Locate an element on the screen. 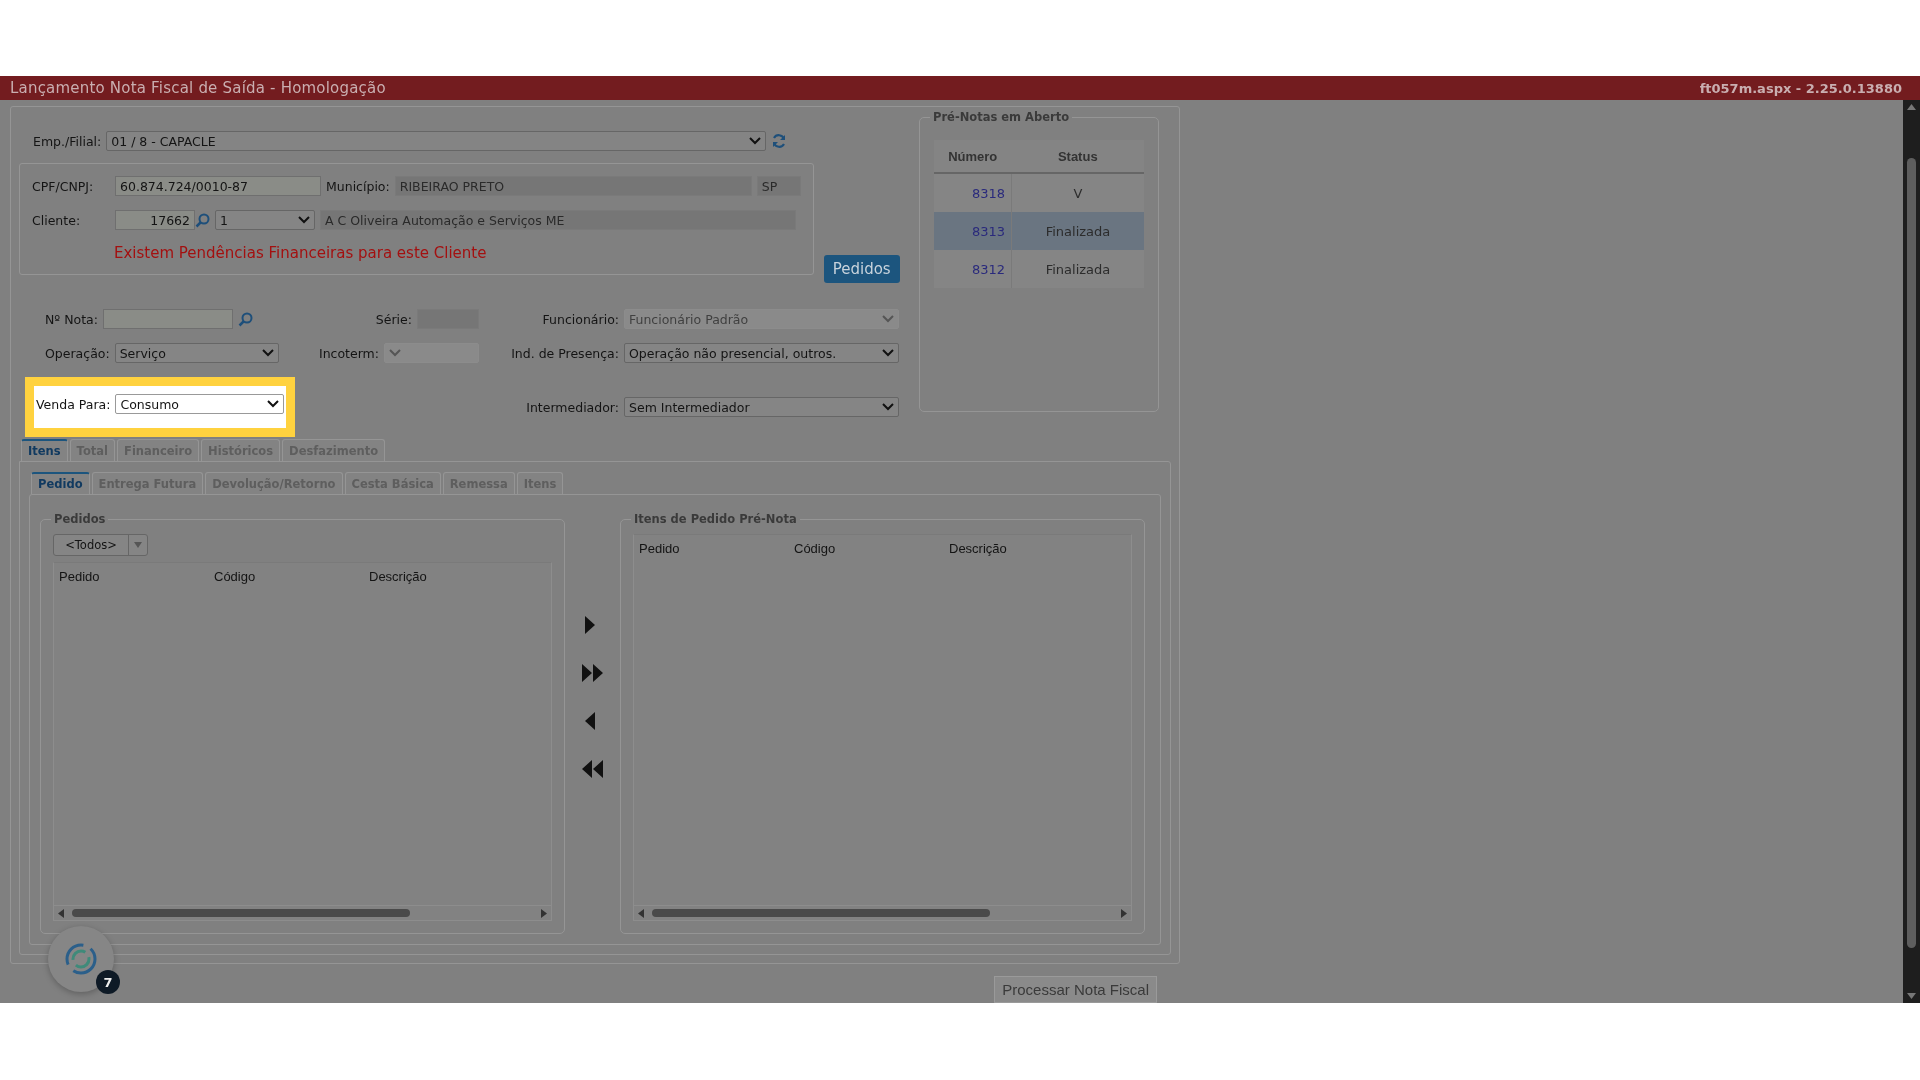 The height and width of the screenshot is (1080, 1920). tab: Pedido is located at coordinates (60, 483).